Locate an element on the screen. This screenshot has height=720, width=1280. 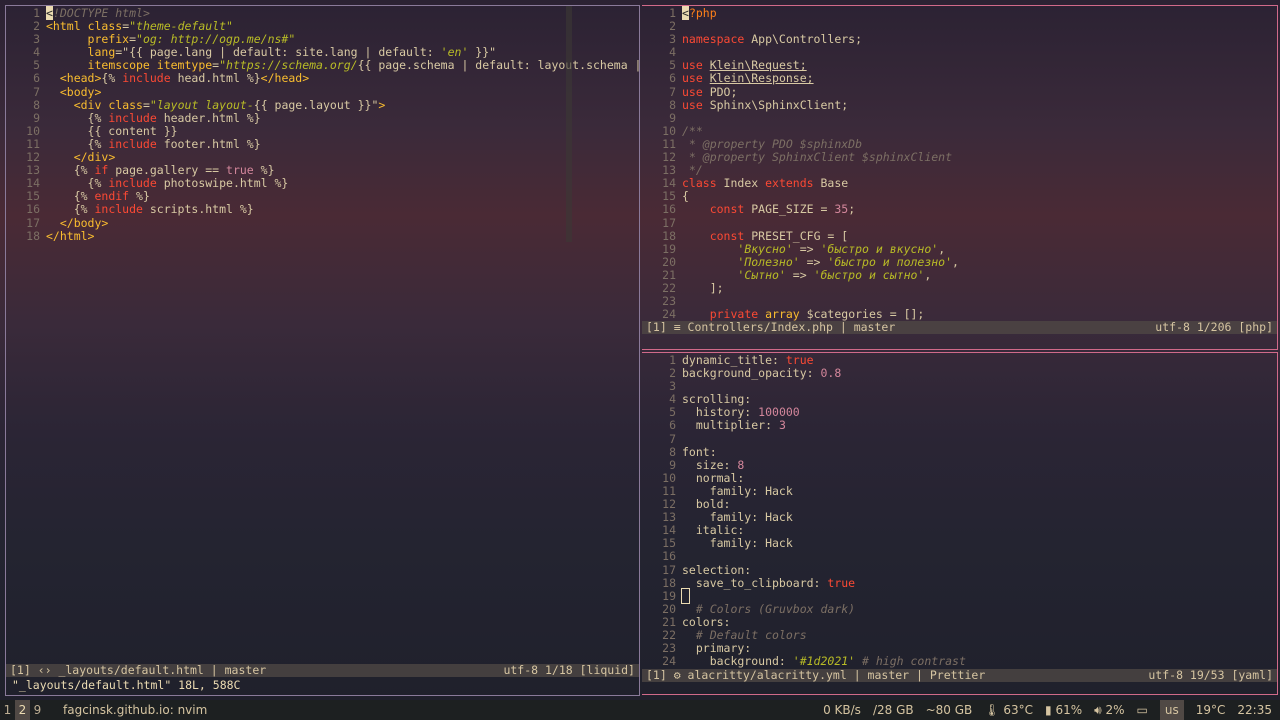
code-line: 10 normal: is located at coordinates (959, 477).